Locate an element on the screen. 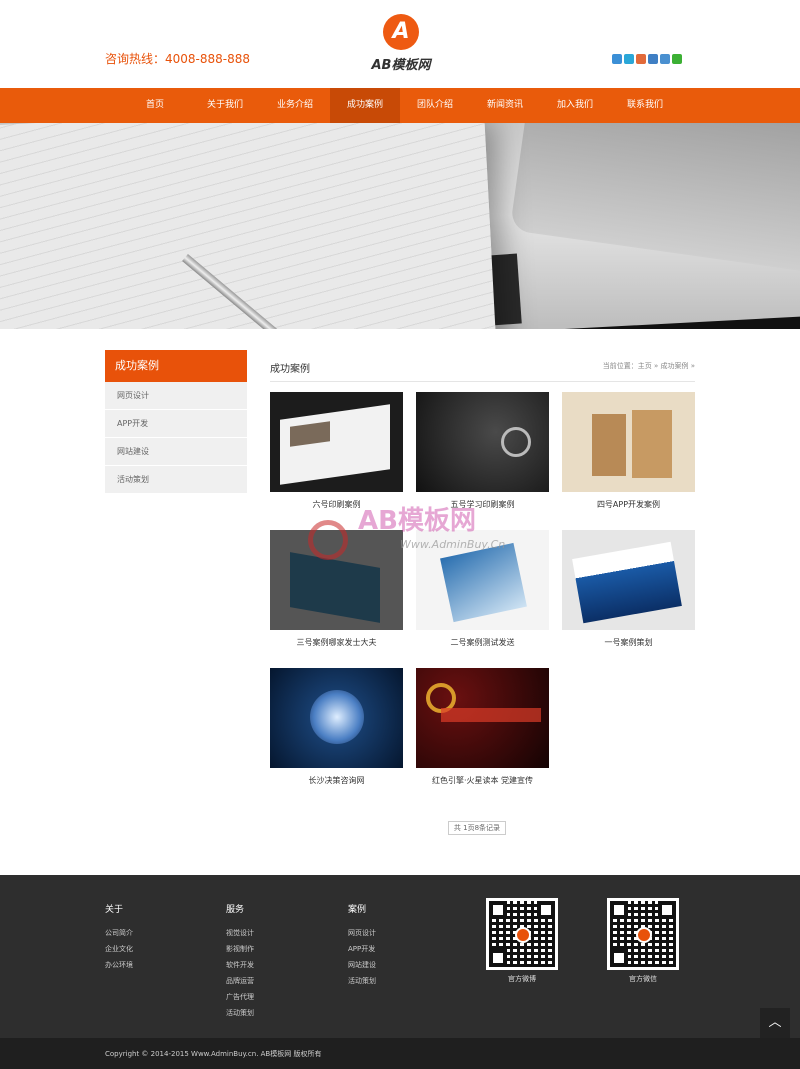 This screenshot has height=1069, width=800. footer-col-title: 关于 is located at coordinates (114, 910).